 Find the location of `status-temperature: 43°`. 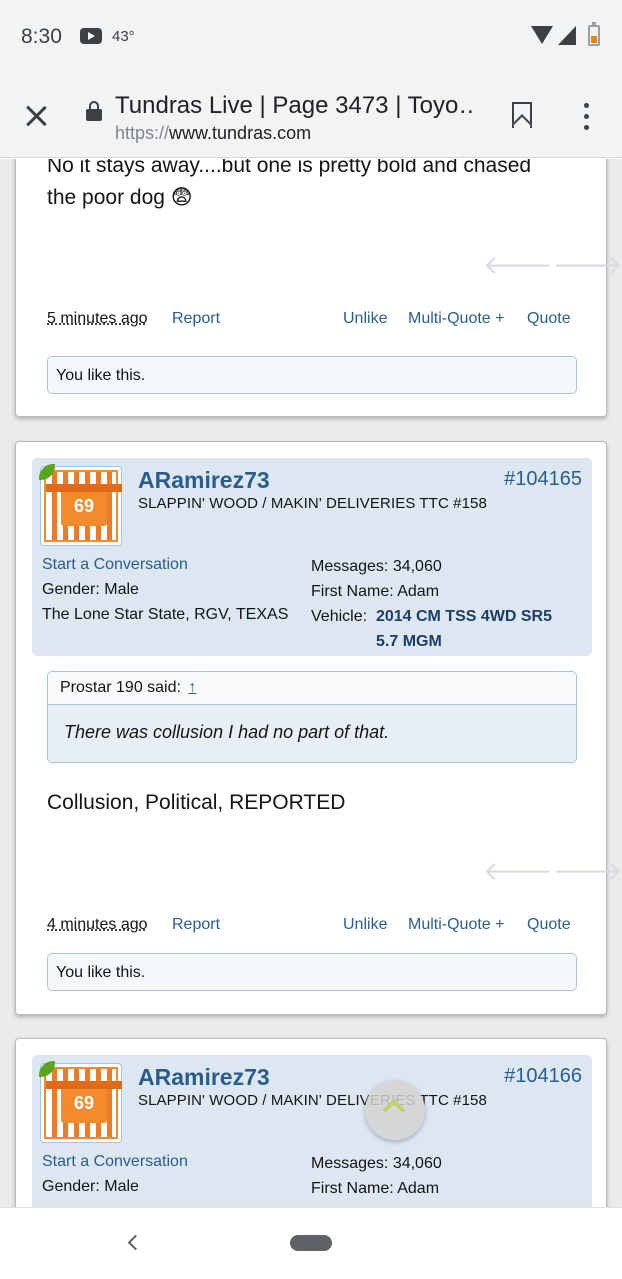

status-temperature: 43° is located at coordinates (123, 36).